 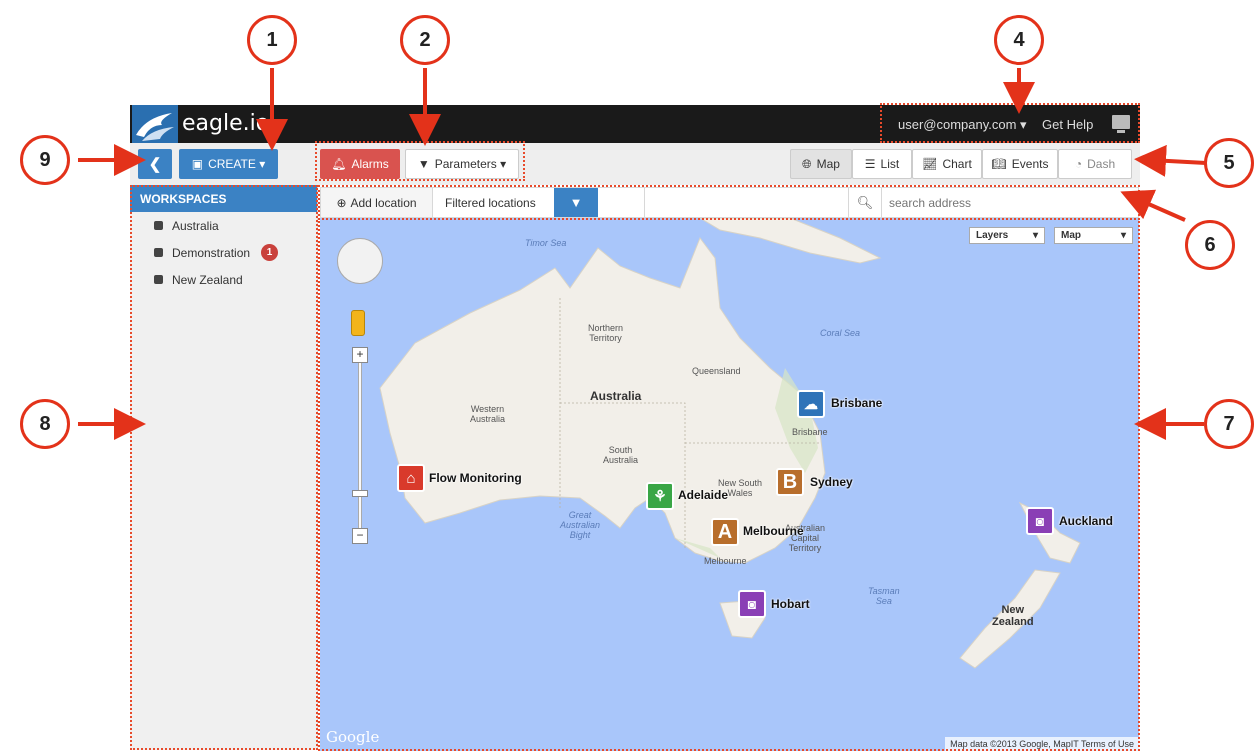 I want to click on create-label: CREATE ▾, so click(x=237, y=164).